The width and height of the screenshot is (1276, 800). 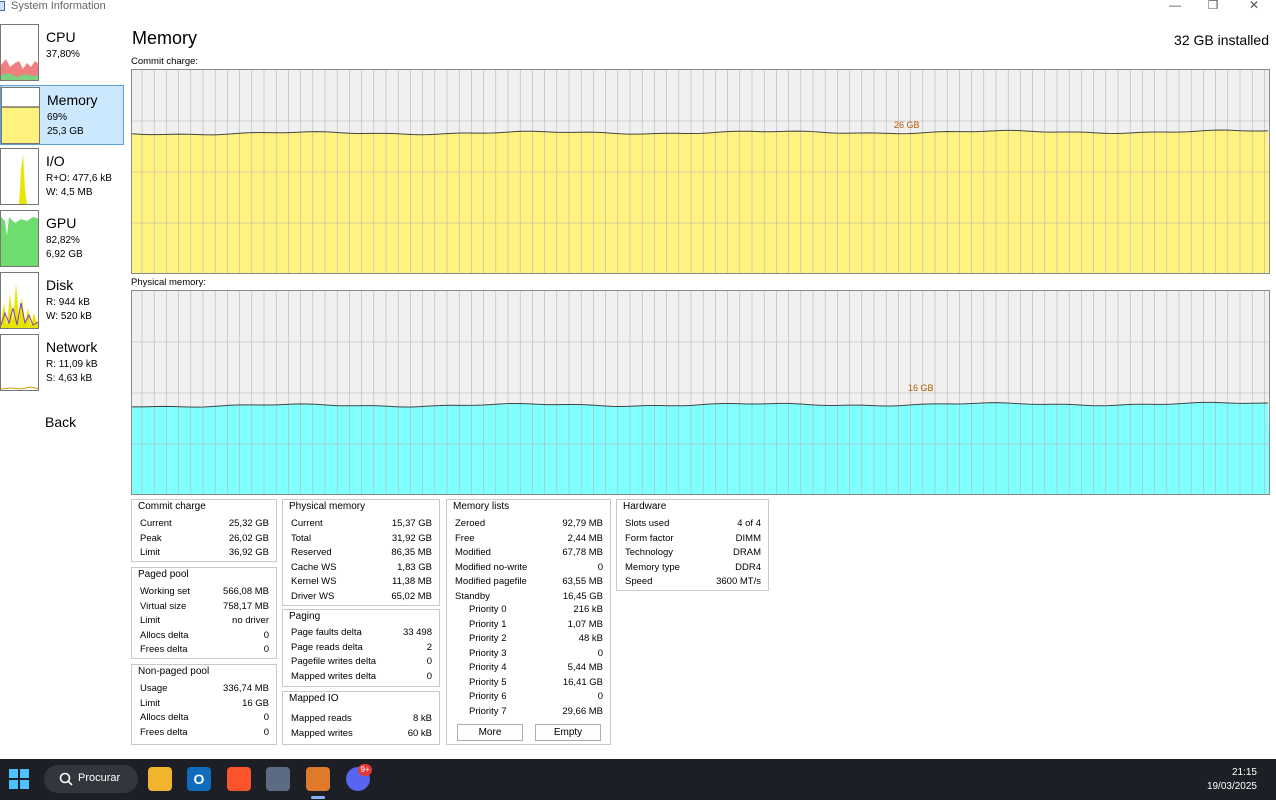 What do you see at coordinates (1232, 780) in the screenshot?
I see `taskbar-clock: 21:15 19/03/2025` at bounding box center [1232, 780].